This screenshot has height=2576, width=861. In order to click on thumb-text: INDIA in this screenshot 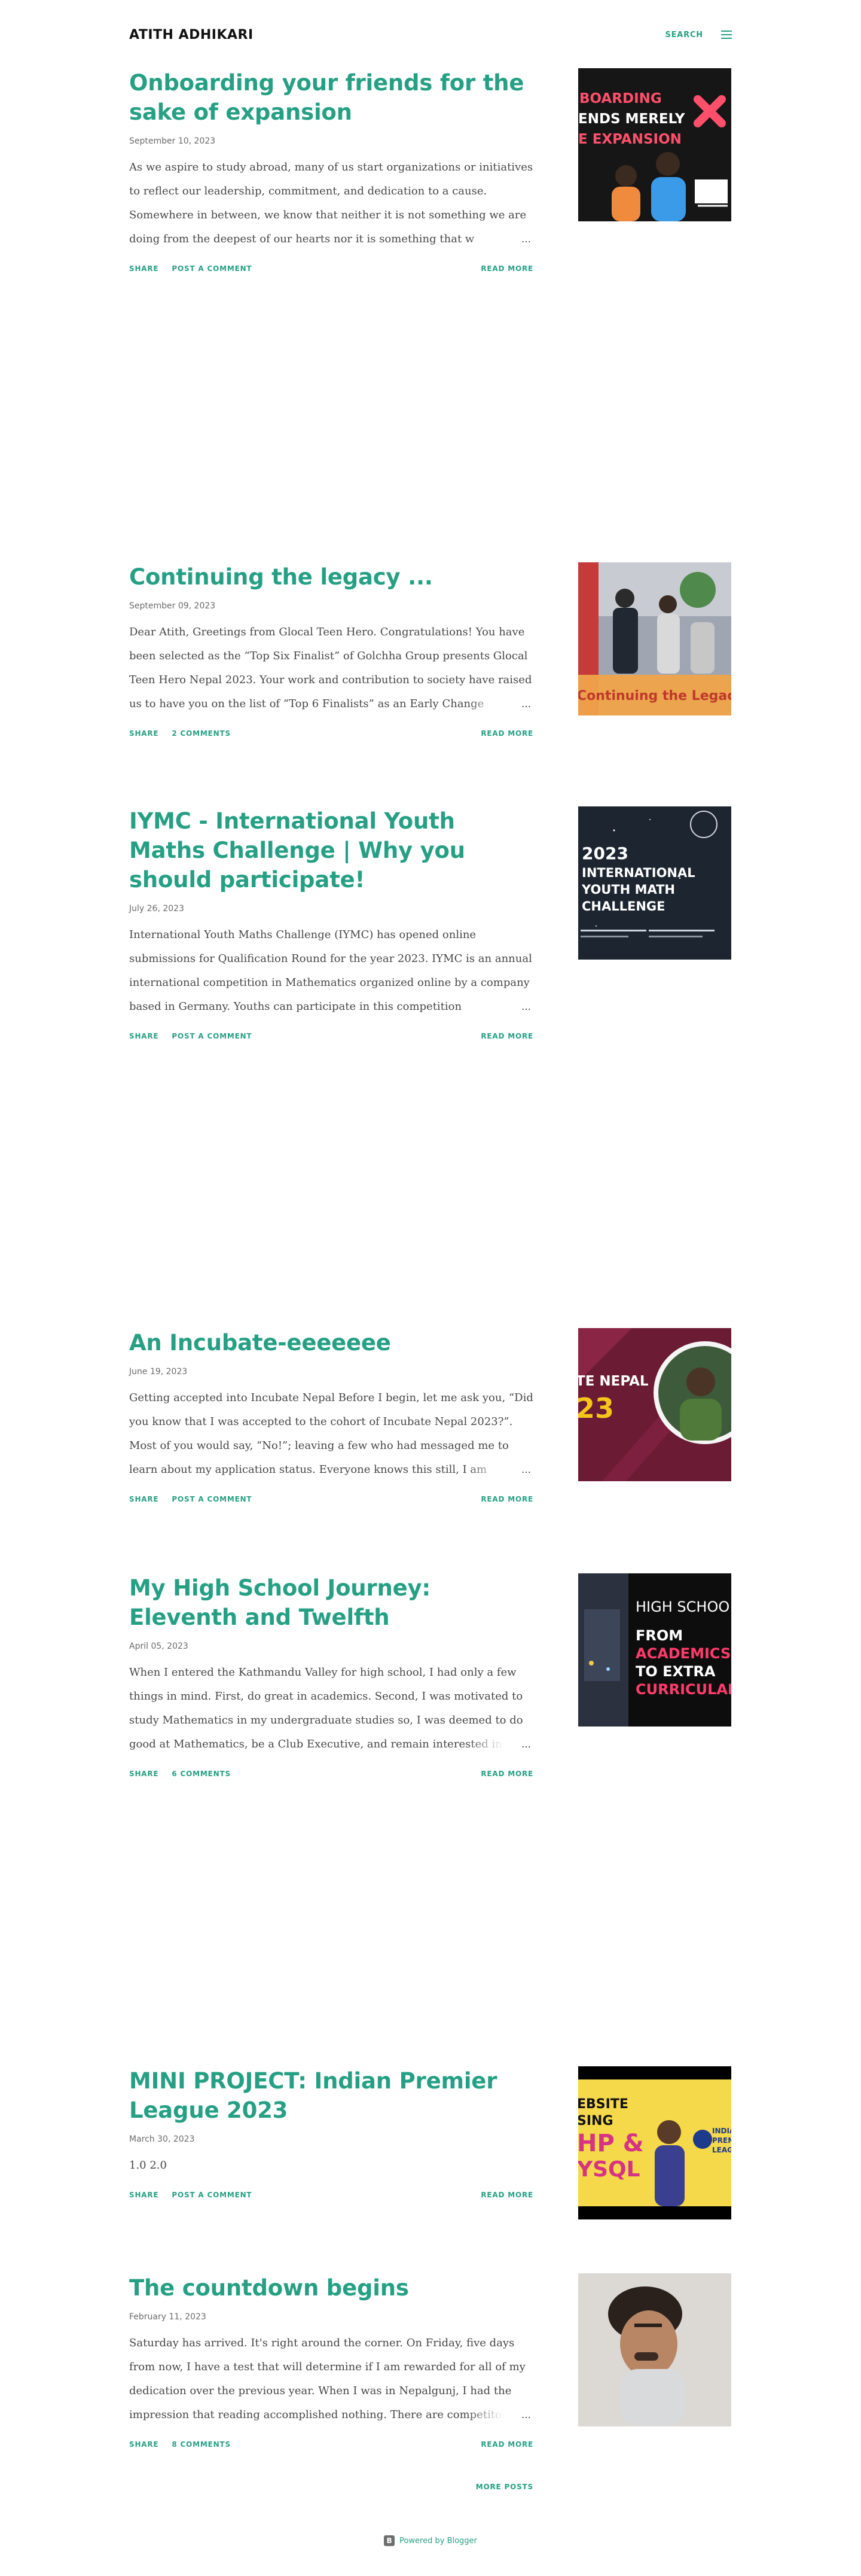, I will do `click(721, 2131)`.